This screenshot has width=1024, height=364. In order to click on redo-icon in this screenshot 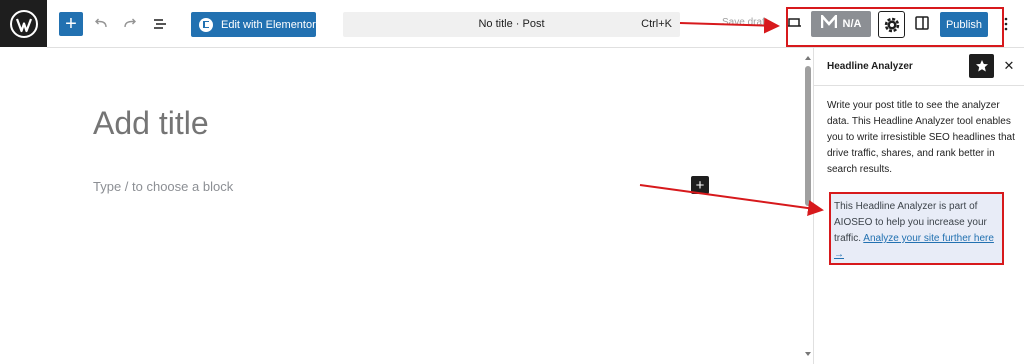, I will do `click(130, 23)`.